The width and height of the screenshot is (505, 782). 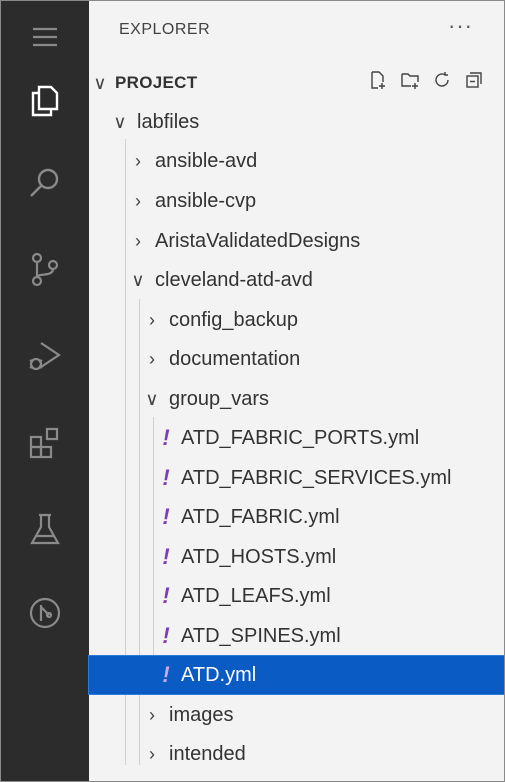 What do you see at coordinates (296, 83) in the screenshot?
I see `project-section-header: ∨ PROJECT` at bounding box center [296, 83].